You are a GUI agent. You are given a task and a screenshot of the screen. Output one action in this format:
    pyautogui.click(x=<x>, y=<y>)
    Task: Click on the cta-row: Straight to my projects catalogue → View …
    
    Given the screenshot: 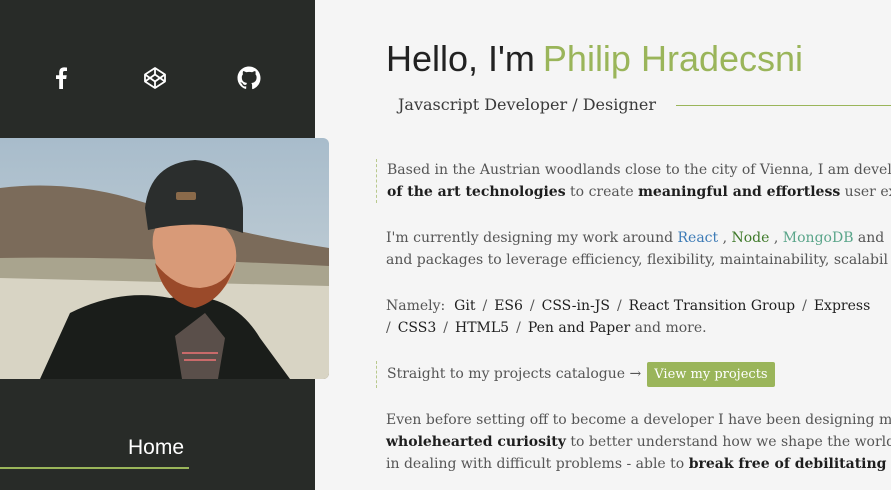 What is the action you would take?
    pyautogui.click(x=575, y=374)
    